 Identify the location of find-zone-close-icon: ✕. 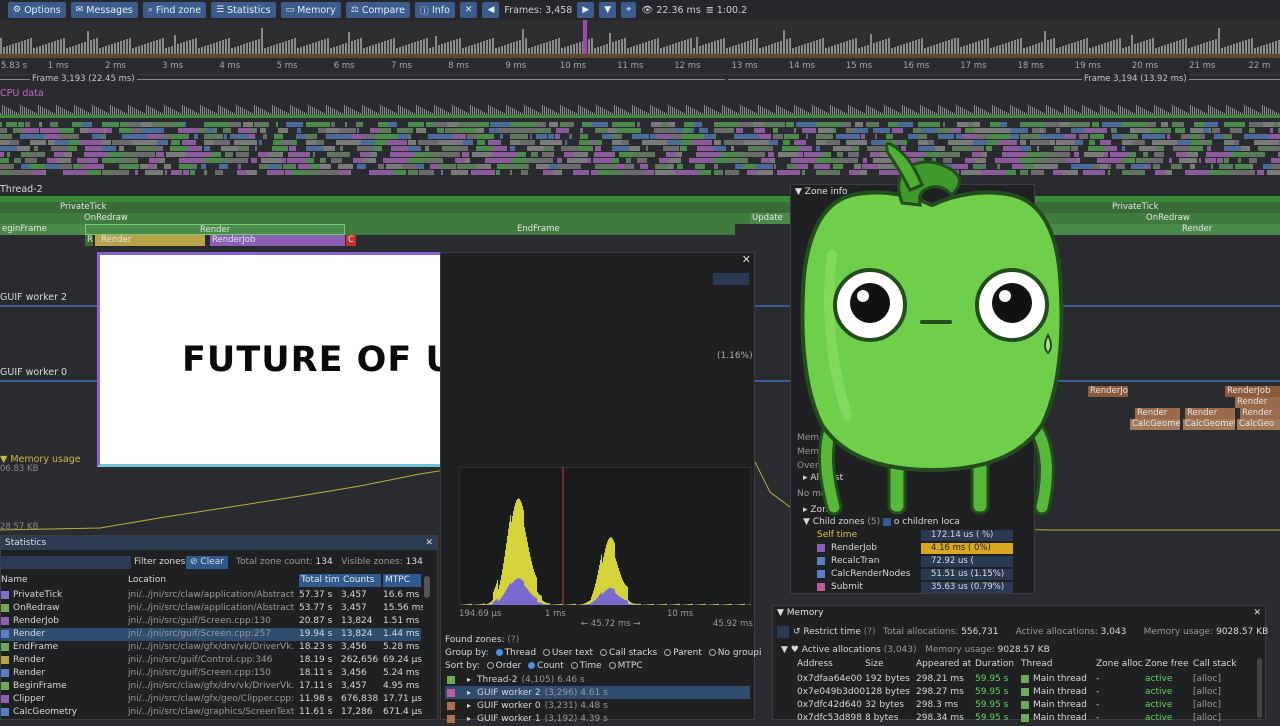
(746, 259).